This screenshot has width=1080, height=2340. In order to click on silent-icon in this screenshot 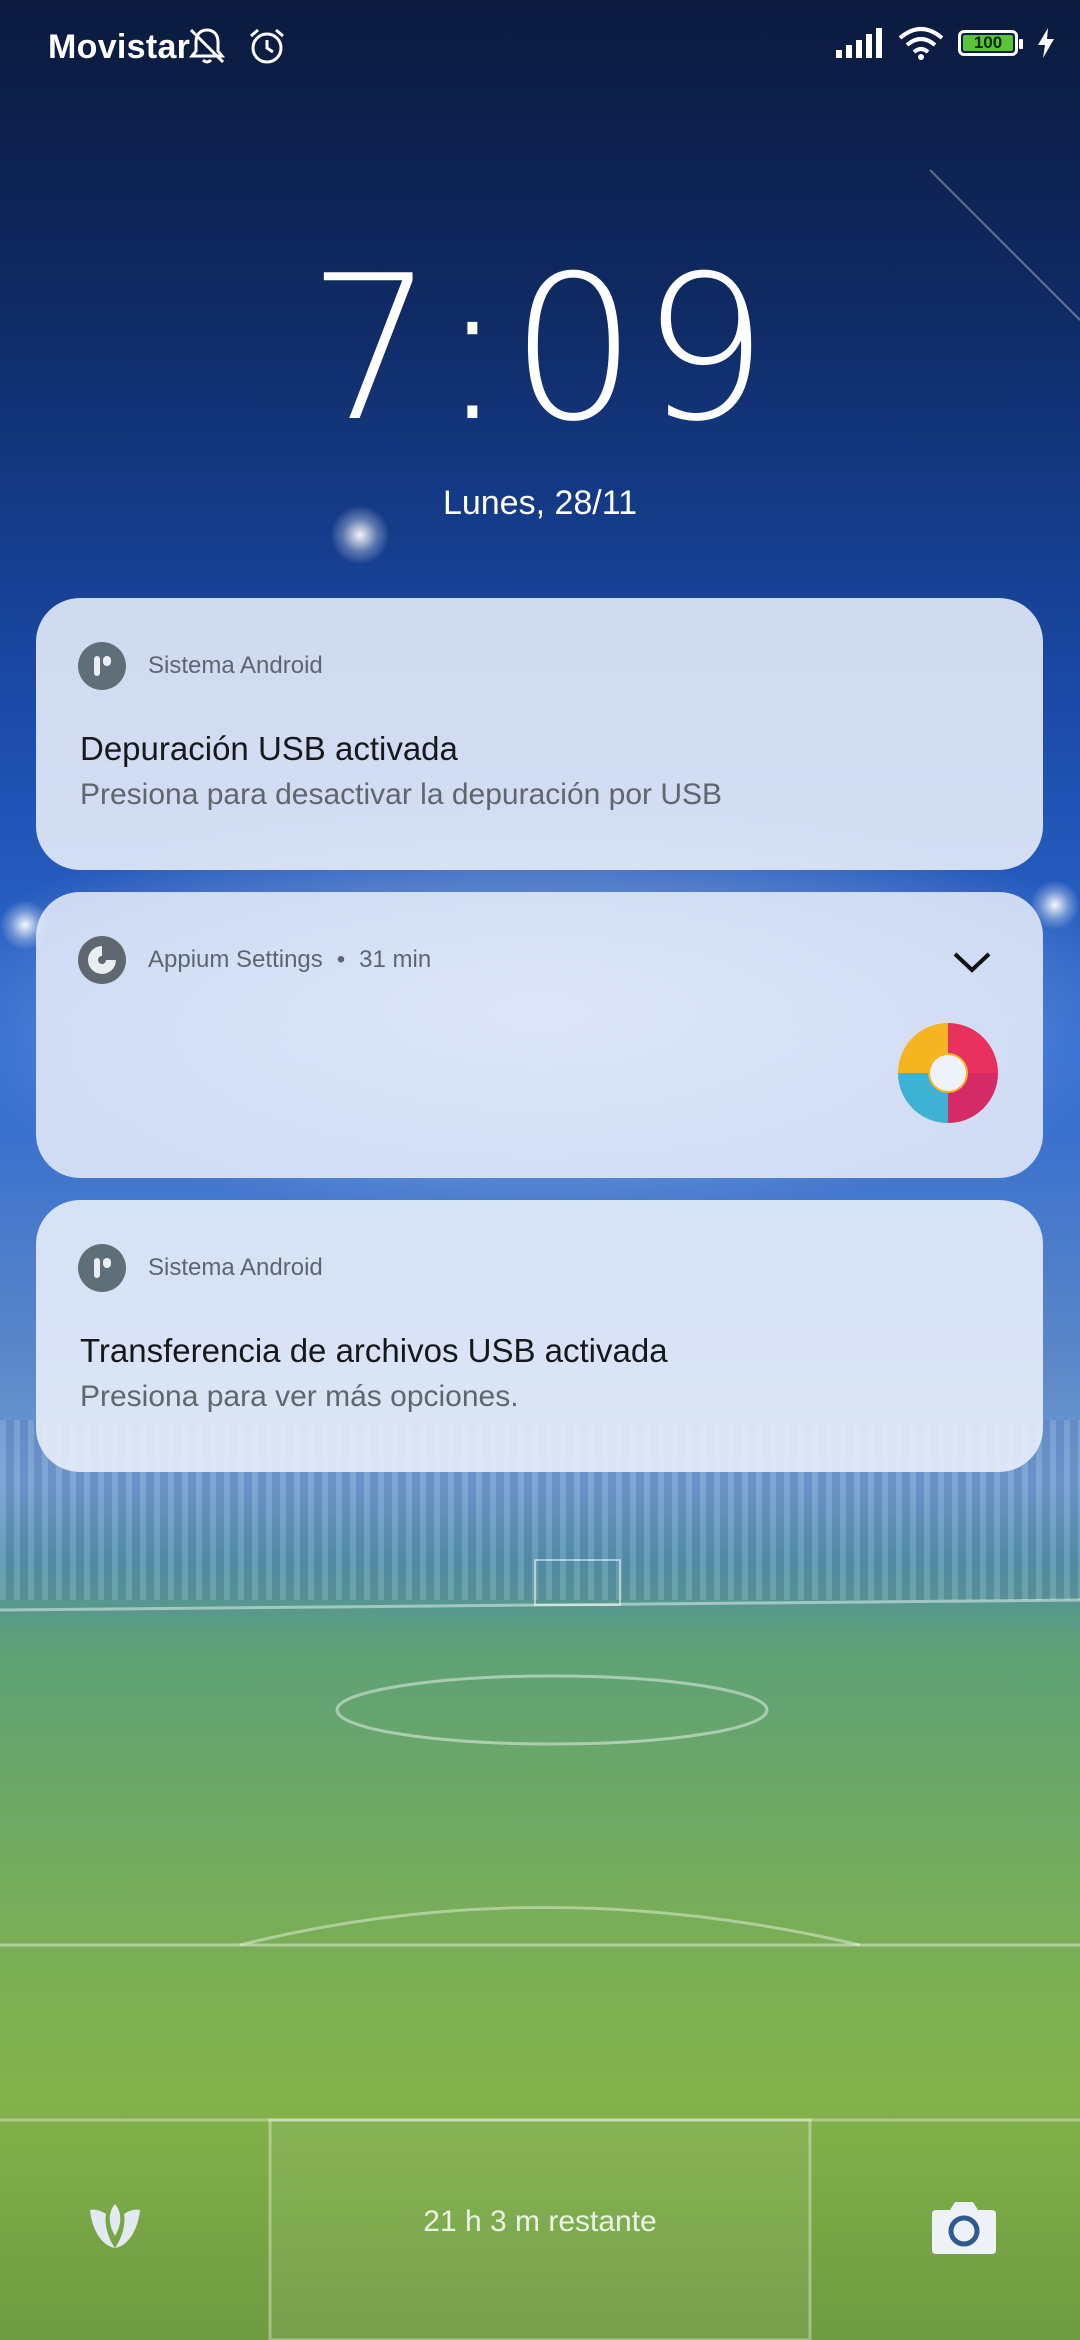, I will do `click(207, 46)`.